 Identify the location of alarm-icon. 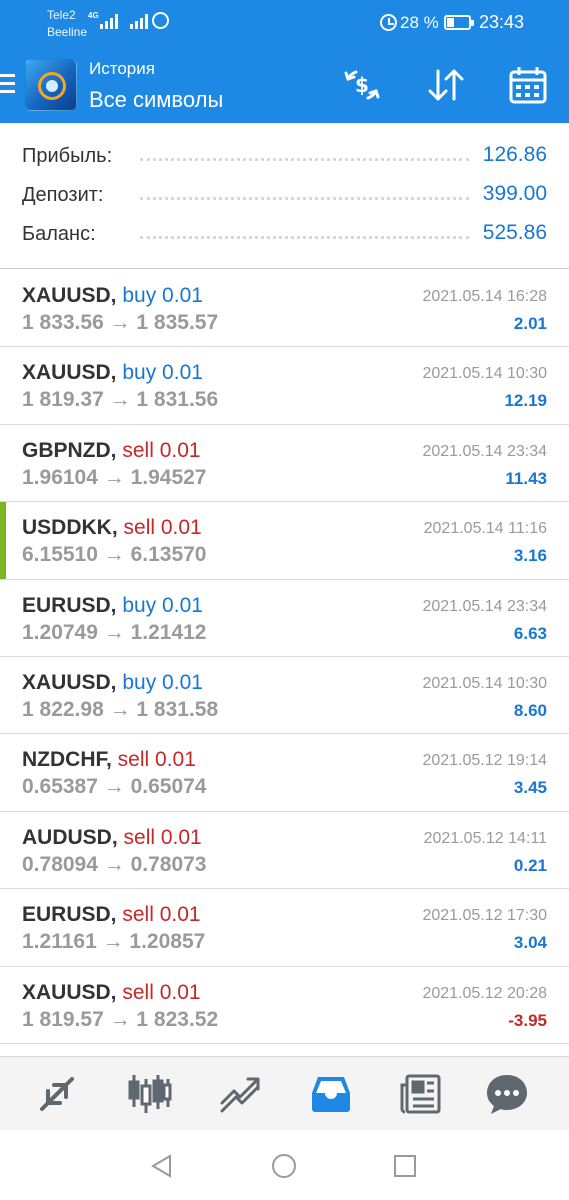
(388, 22).